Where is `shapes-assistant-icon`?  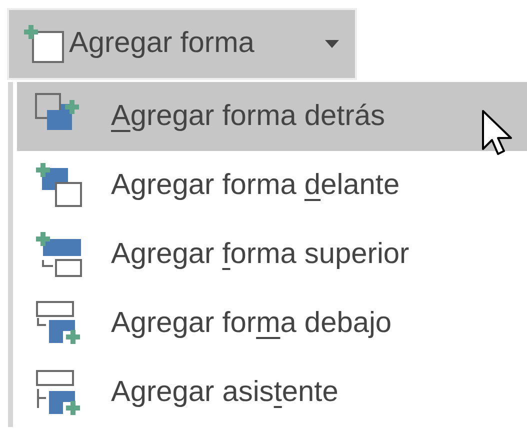
shapes-assistant-icon is located at coordinates (59, 392).